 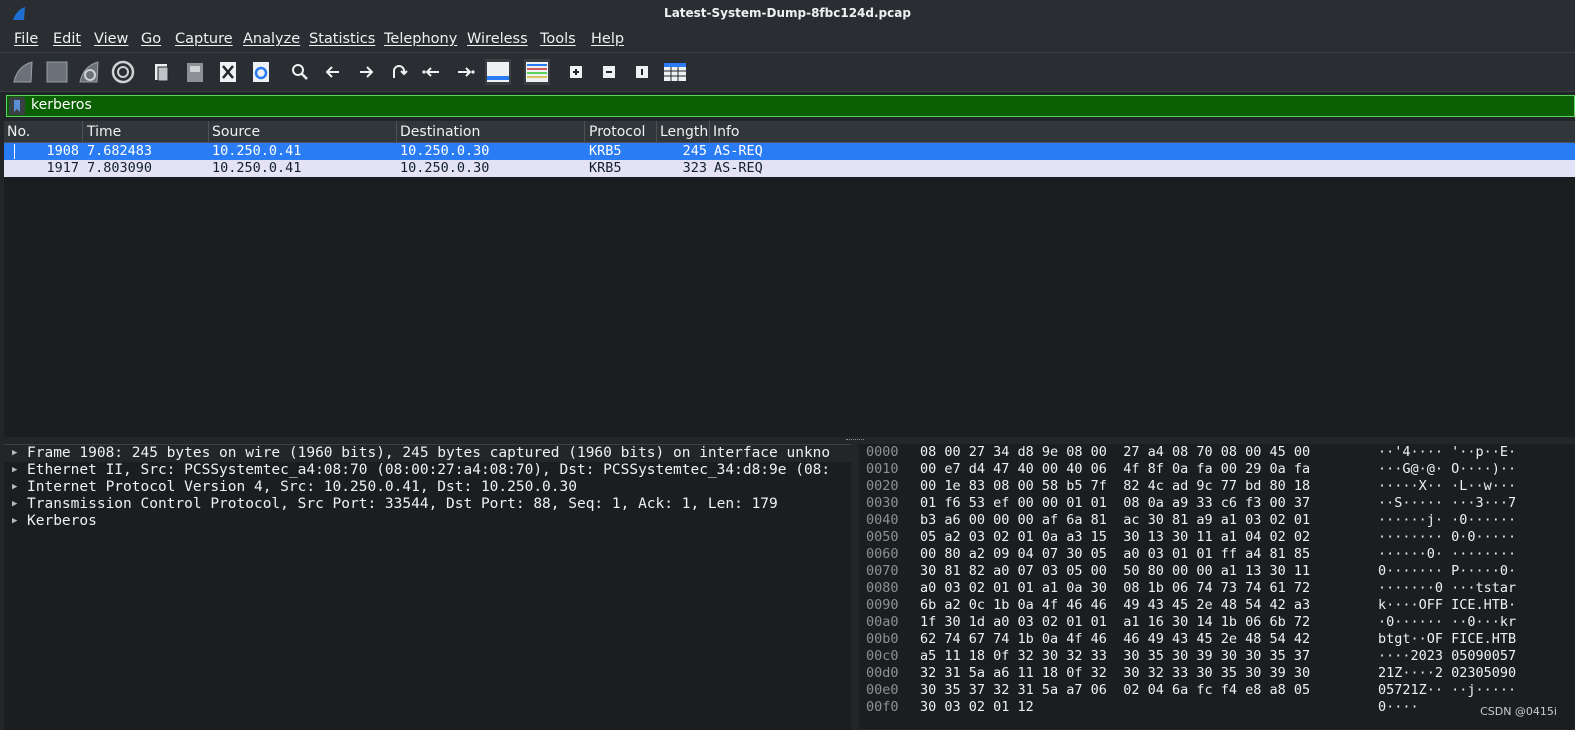 What do you see at coordinates (607, 39) in the screenshot?
I see `menu-help: Help` at bounding box center [607, 39].